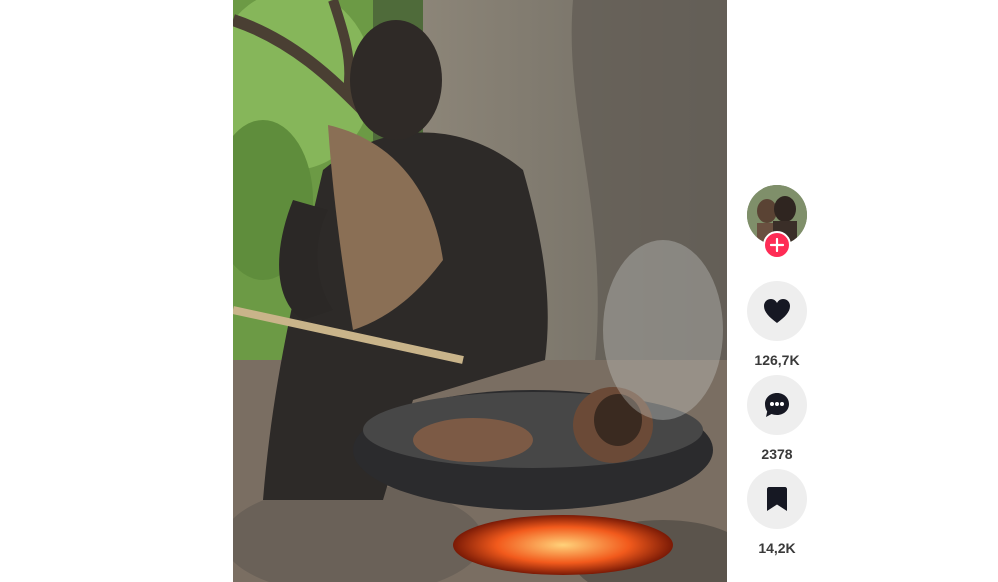 Image resolution: width=998 pixels, height=582 pixels. Describe the element at coordinates (777, 548) in the screenshot. I see `bookmark-count: 14,2K` at that location.